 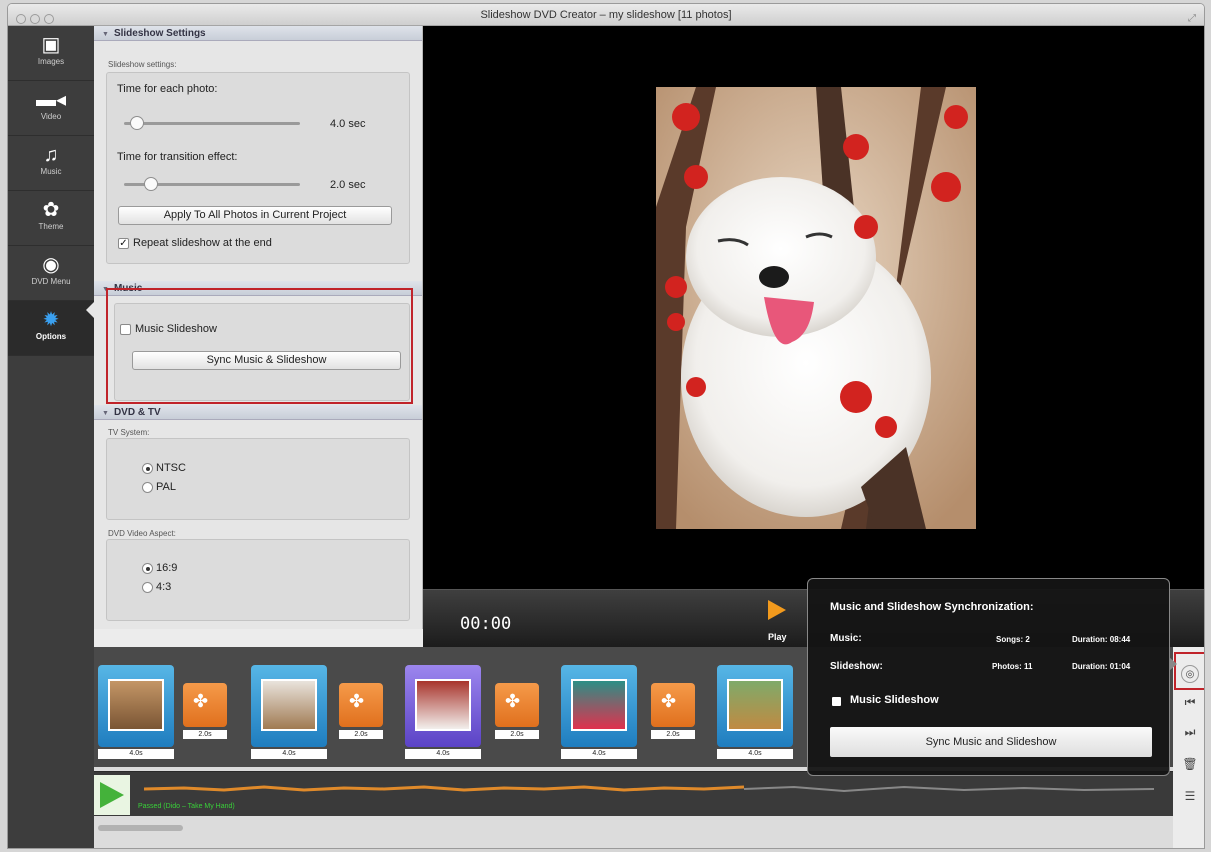 I want to click on playback-time: 00:00, so click(x=486, y=624).